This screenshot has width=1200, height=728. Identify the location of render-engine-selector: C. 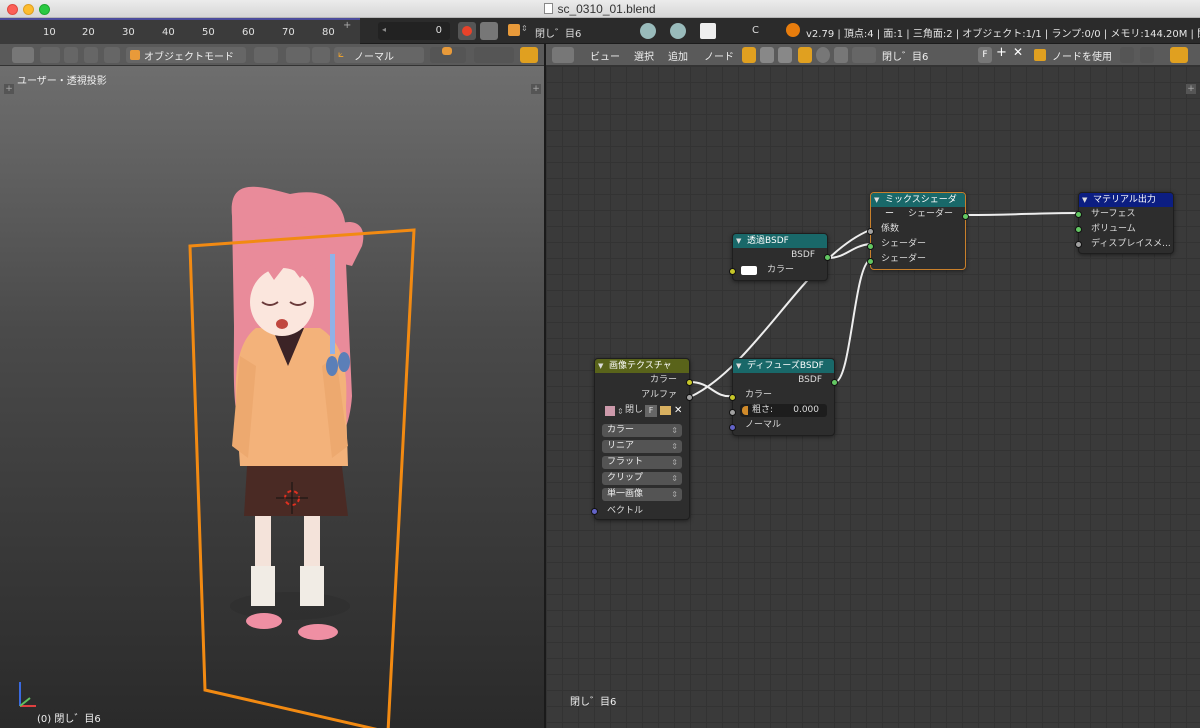
(755, 30).